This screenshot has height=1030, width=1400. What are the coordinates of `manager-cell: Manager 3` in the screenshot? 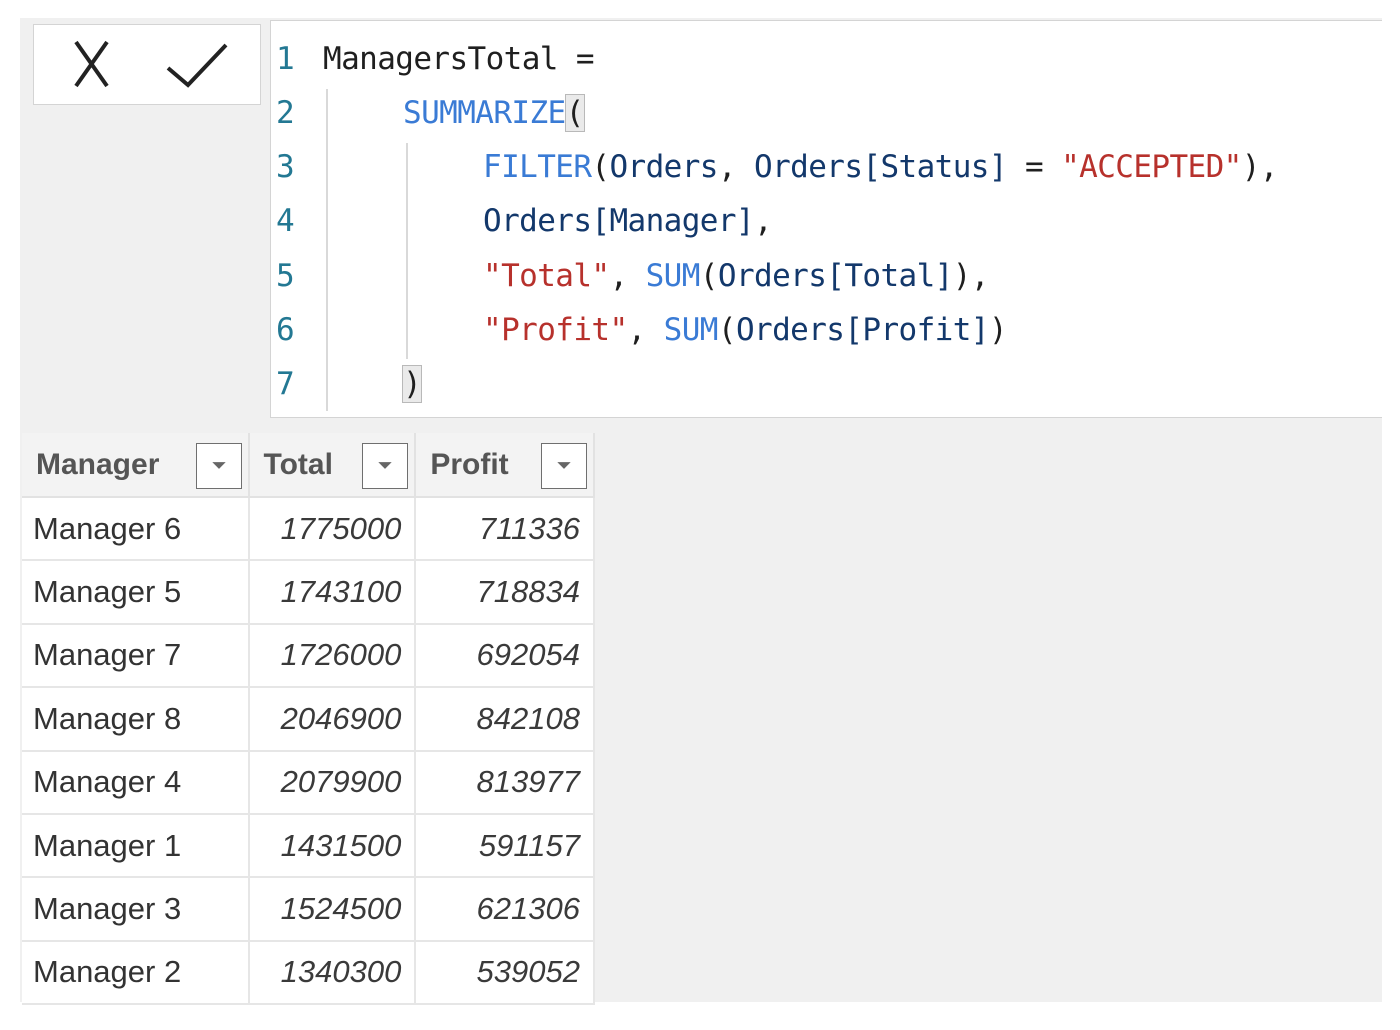 It's located at (136, 909).